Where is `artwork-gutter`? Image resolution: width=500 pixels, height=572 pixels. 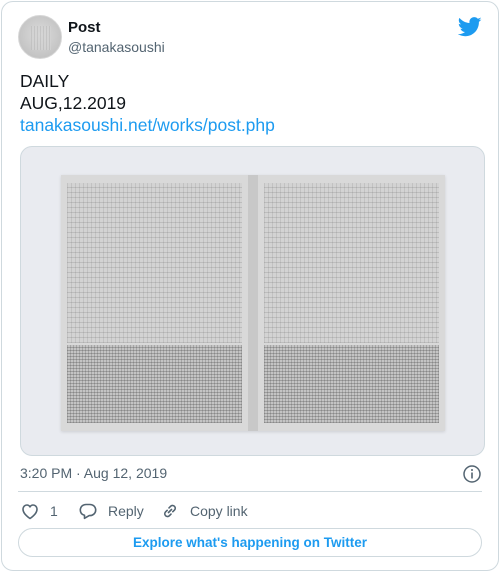
artwork-gutter is located at coordinates (253, 303).